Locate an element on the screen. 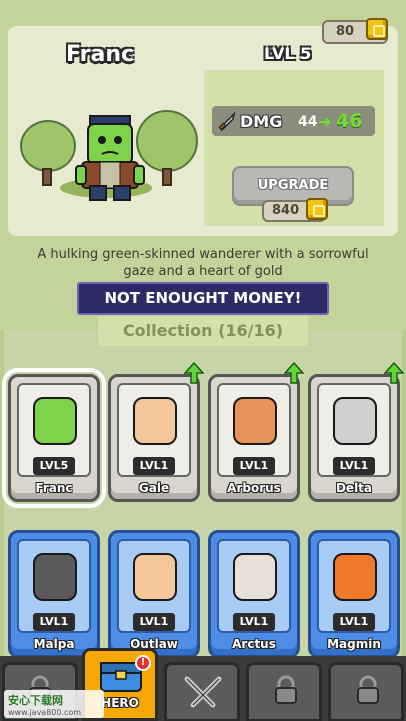  franc-avatar-icon is located at coordinates (55, 421).